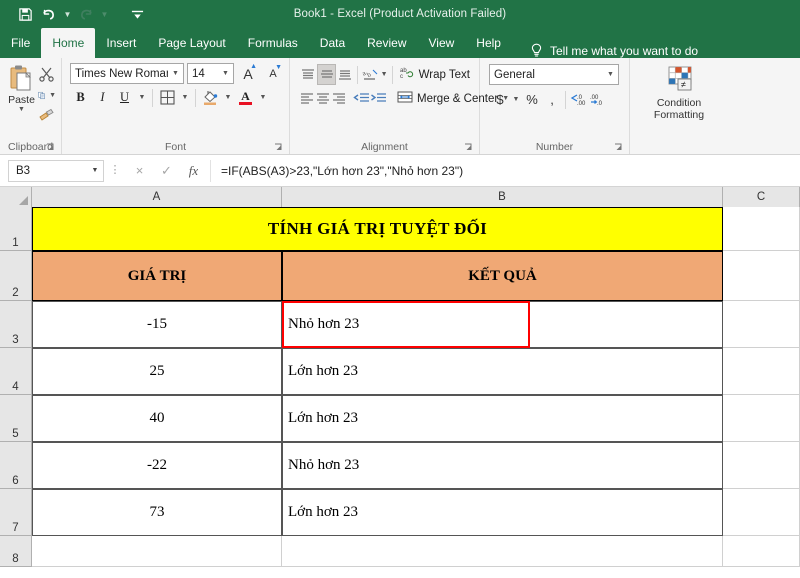 Image resolution: width=800 pixels, height=578 pixels. What do you see at coordinates (554, 74) in the screenshot?
I see `number-format-combo: General ▼` at bounding box center [554, 74].